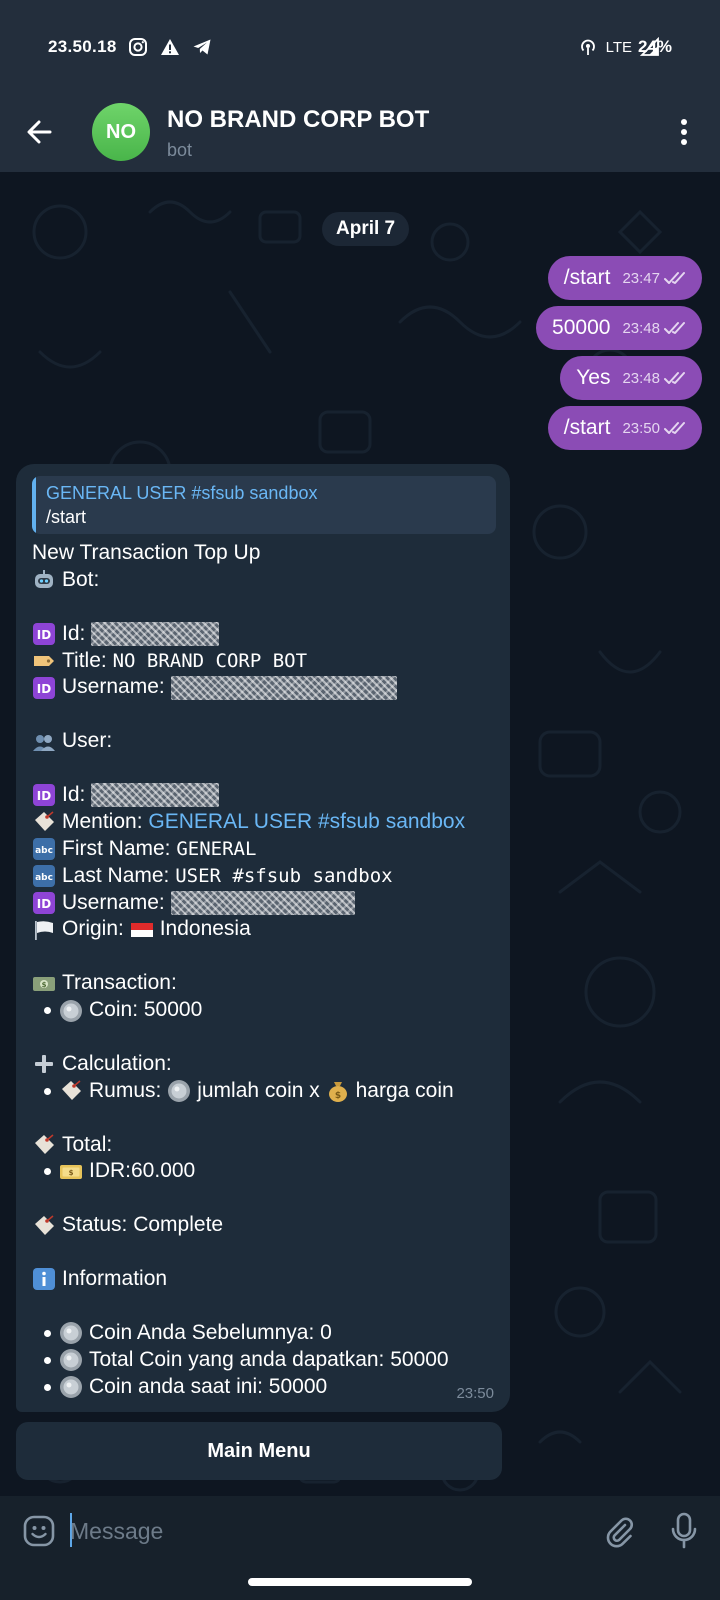  What do you see at coordinates (258, 1090) in the screenshot?
I see `rumus-part1: jumlah coin x` at bounding box center [258, 1090].